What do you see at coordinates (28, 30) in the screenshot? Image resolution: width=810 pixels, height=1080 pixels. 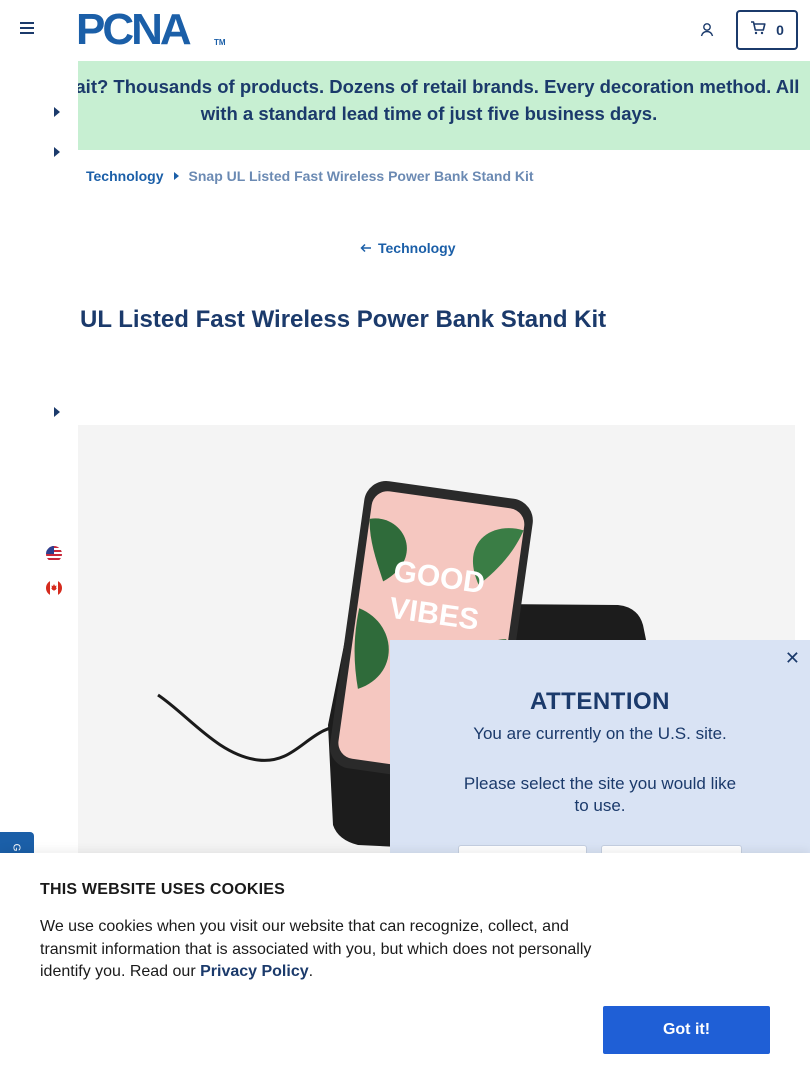 I see `menu-icon` at bounding box center [28, 30].